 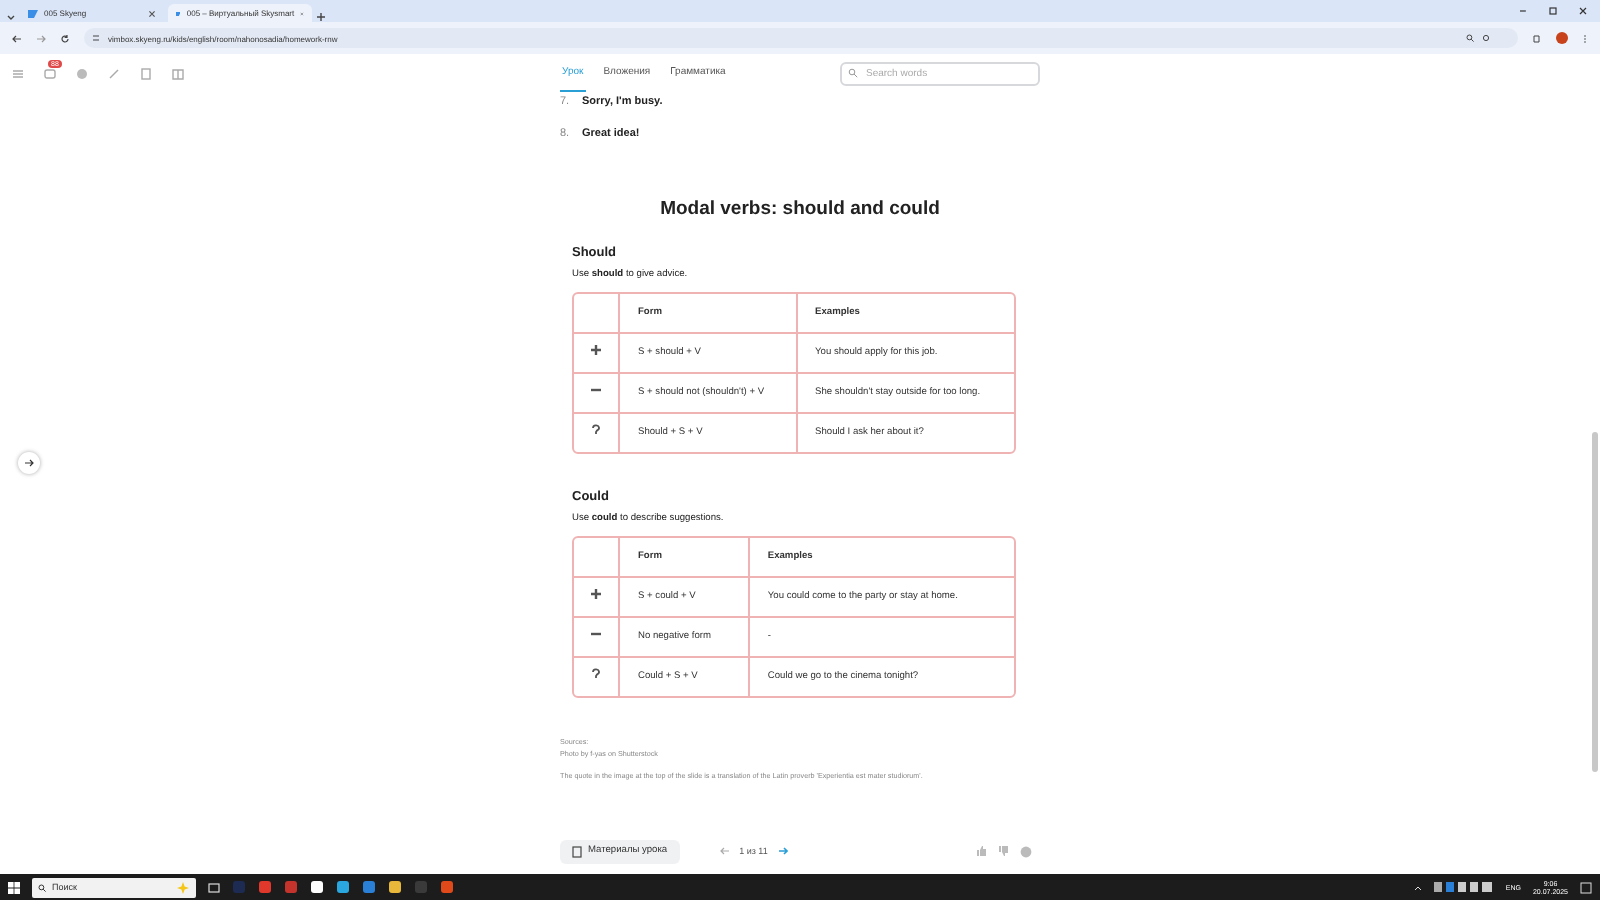 What do you see at coordinates (96, 38) in the screenshot?
I see `site-info-icon` at bounding box center [96, 38].